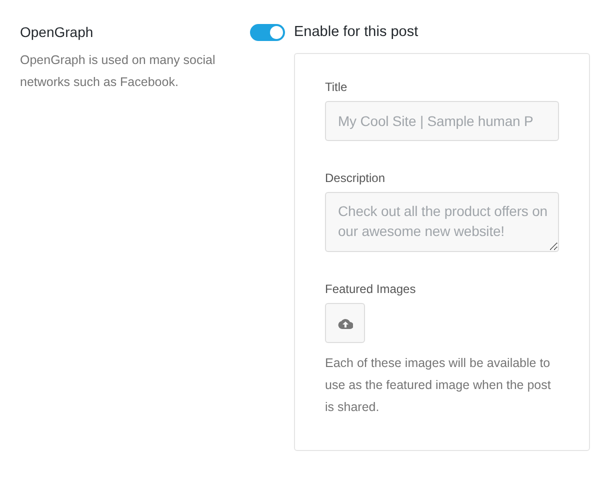 The image size is (610, 482). I want to click on field-label: Featured Images, so click(371, 289).